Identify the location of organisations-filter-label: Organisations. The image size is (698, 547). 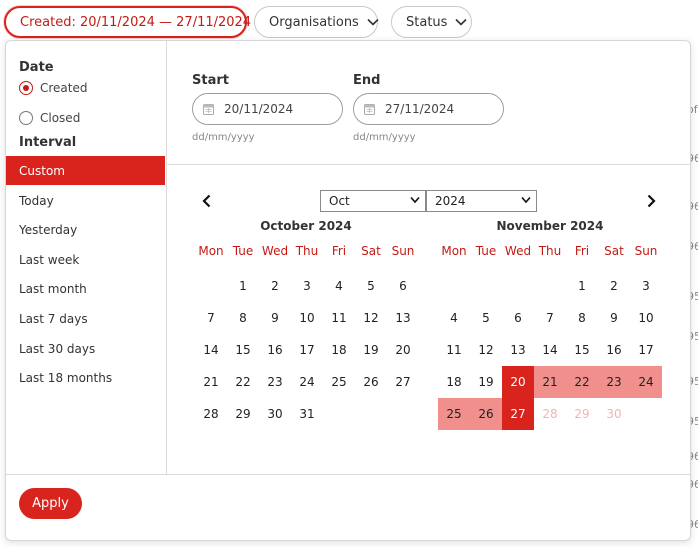
(314, 22).